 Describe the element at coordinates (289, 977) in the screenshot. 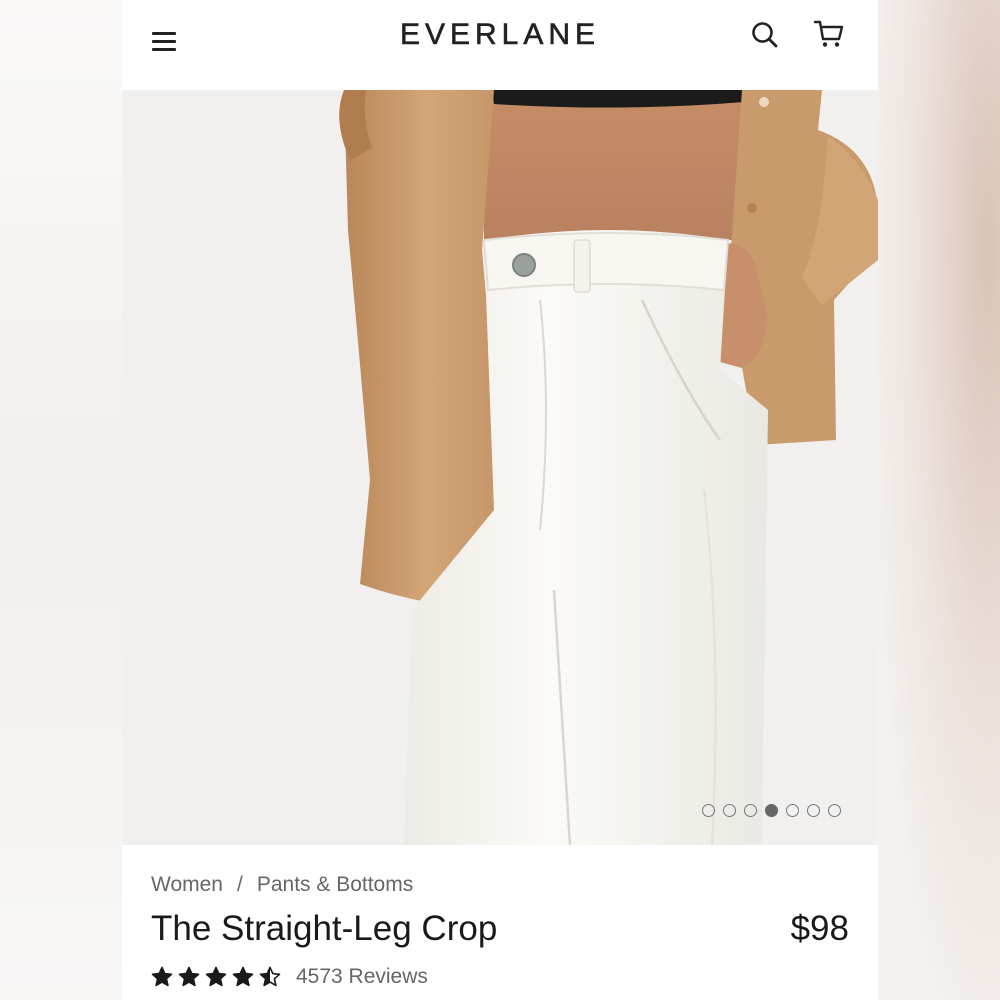

I see `product-rating: 4573 Reviews` at that location.